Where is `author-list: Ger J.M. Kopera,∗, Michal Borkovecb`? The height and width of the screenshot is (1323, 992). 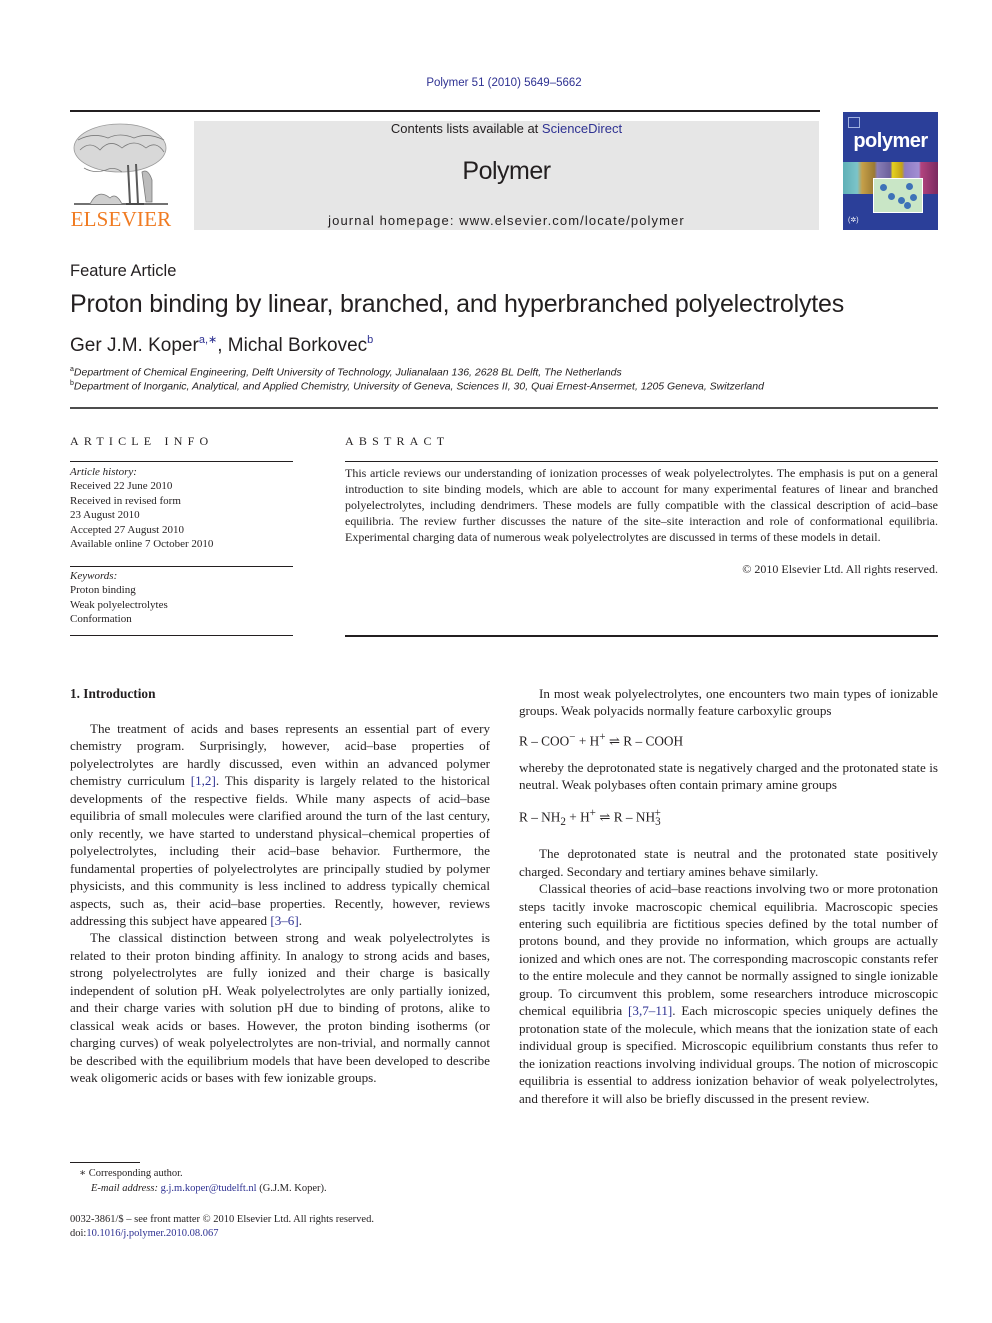
author-list: Ger J.M. Kopera,∗, Michal Borkovecb is located at coordinates (221, 345).